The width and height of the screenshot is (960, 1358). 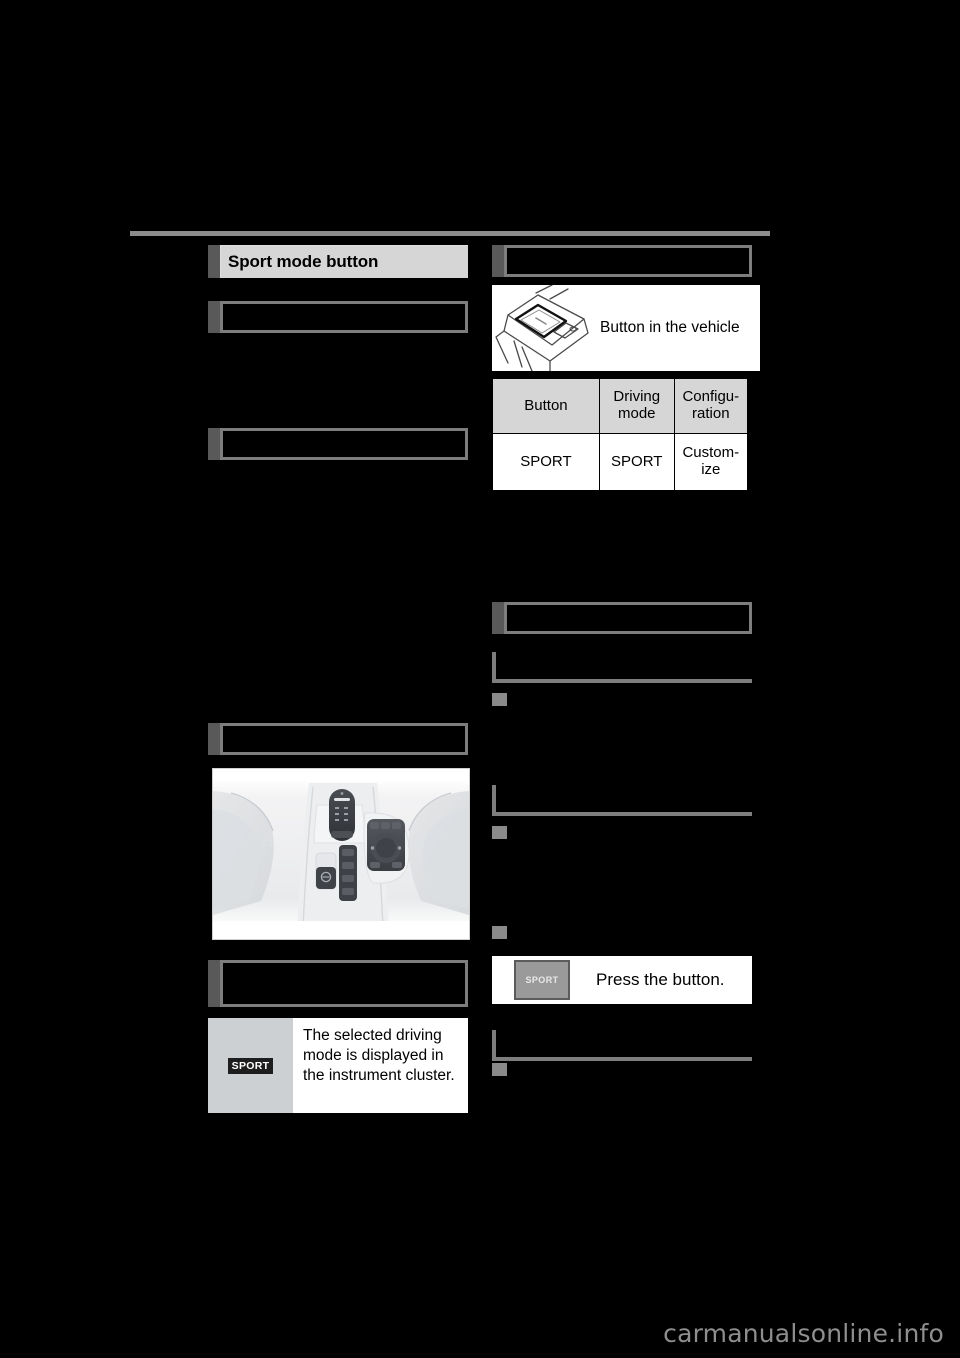 What do you see at coordinates (267, 840) in the screenshot?
I see `svg-text: a` at bounding box center [267, 840].